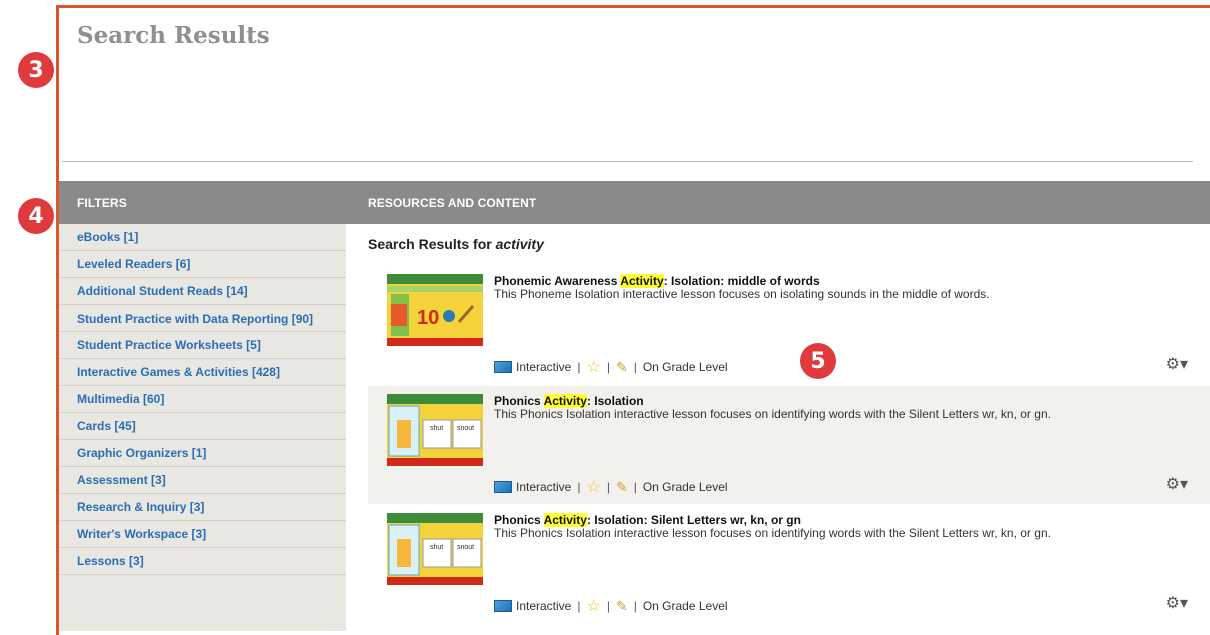  I want to click on result-title: Phonics Activity: Isolation, so click(569, 401).